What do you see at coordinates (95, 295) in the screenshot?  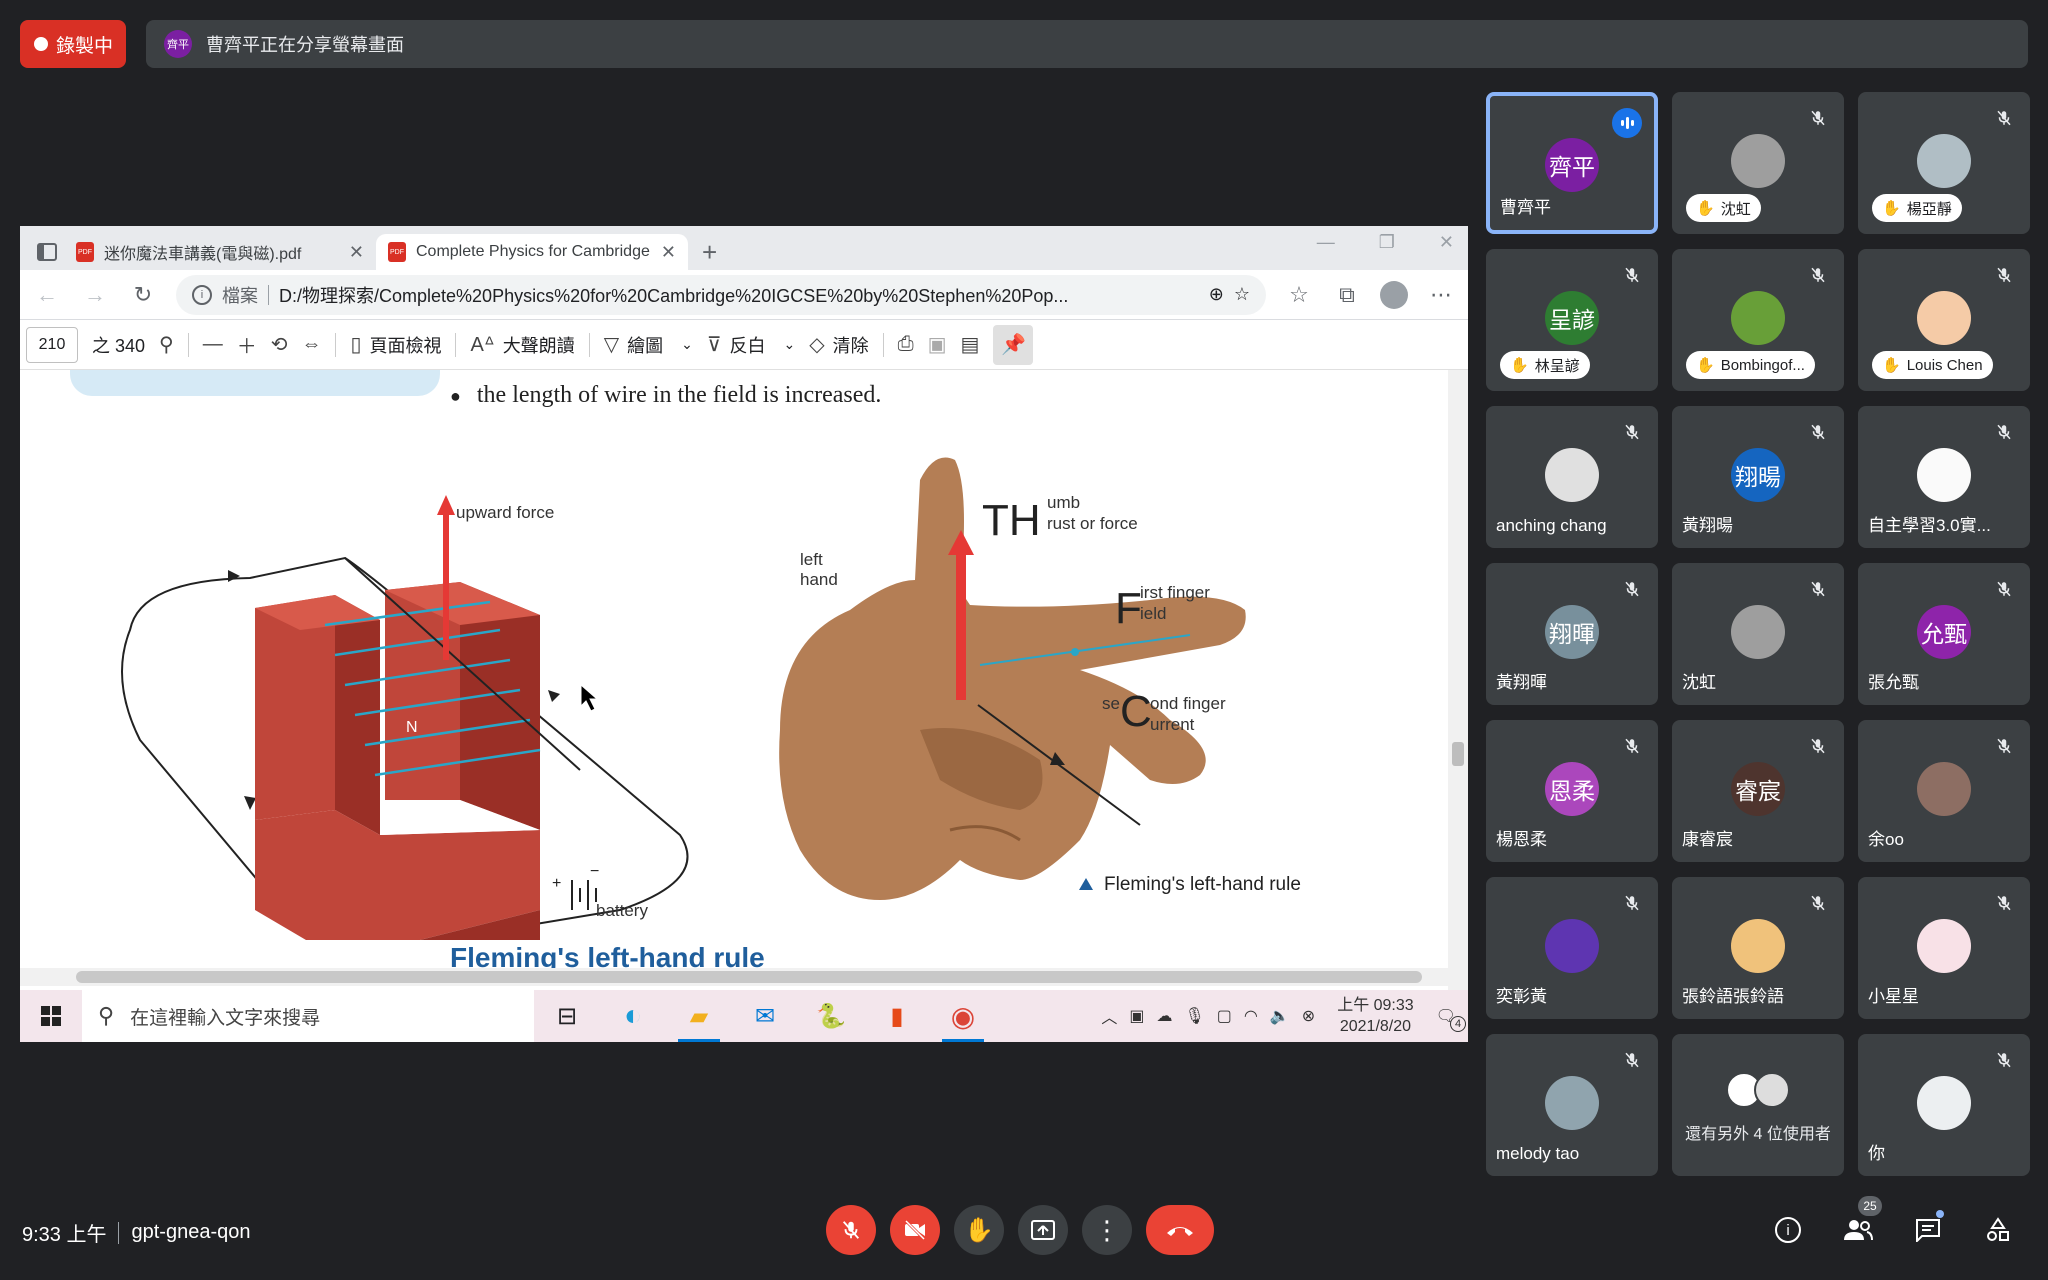 I see `forward-arrow-icon: →` at bounding box center [95, 295].